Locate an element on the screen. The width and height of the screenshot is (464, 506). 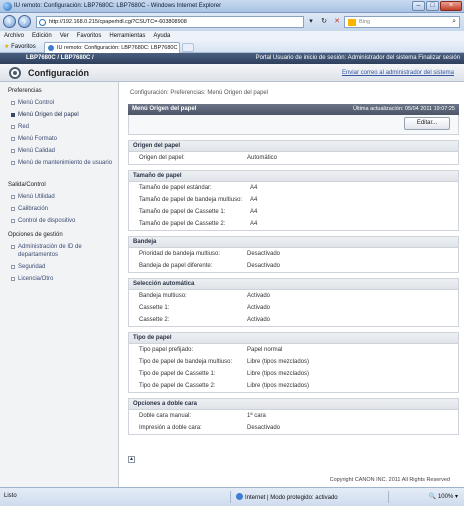
setting-label: Impresión a doble cara: is located at coordinates (170, 428).